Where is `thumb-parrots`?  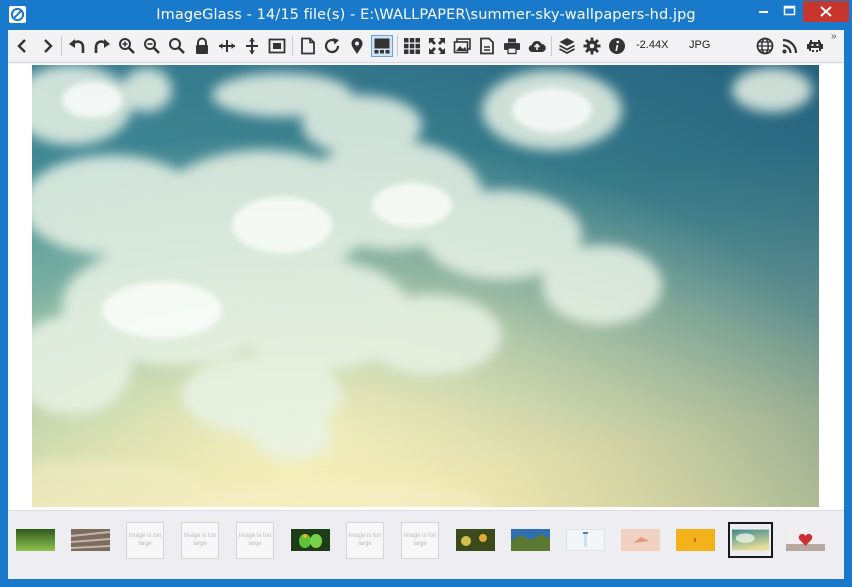
thumb-parrots is located at coordinates (310, 540).